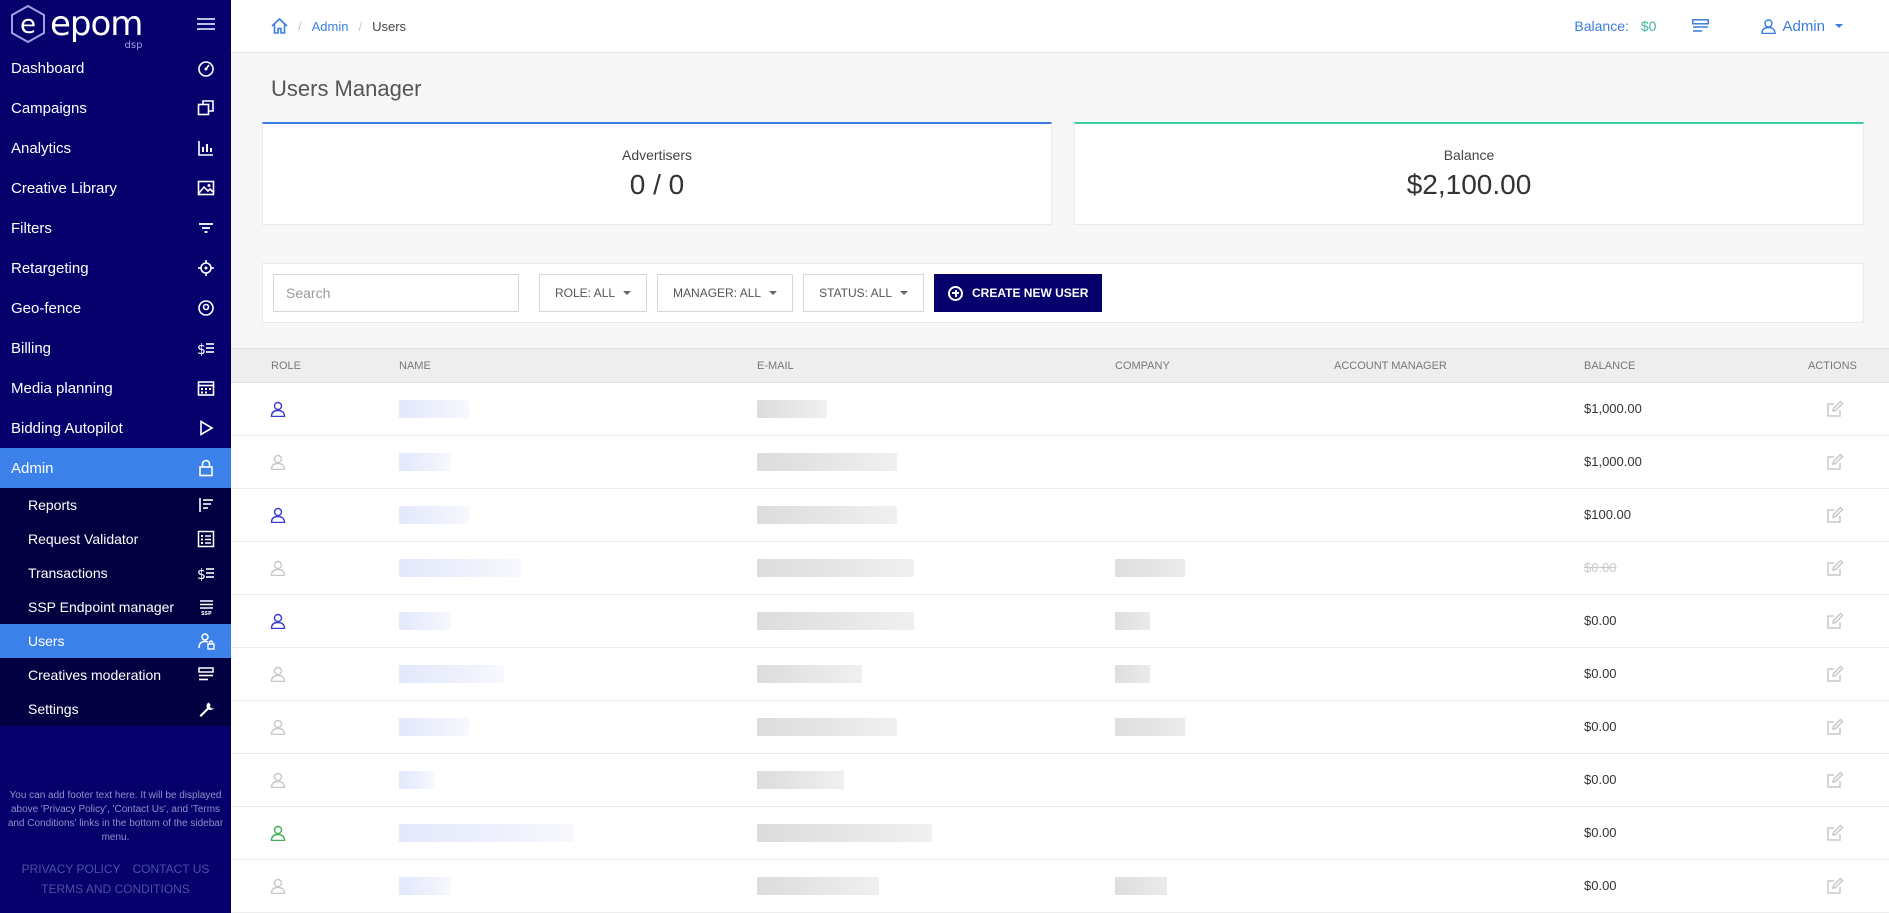 The width and height of the screenshot is (1889, 913). Describe the element at coordinates (286, 366) in the screenshot. I see `header-role: ROLE` at that location.